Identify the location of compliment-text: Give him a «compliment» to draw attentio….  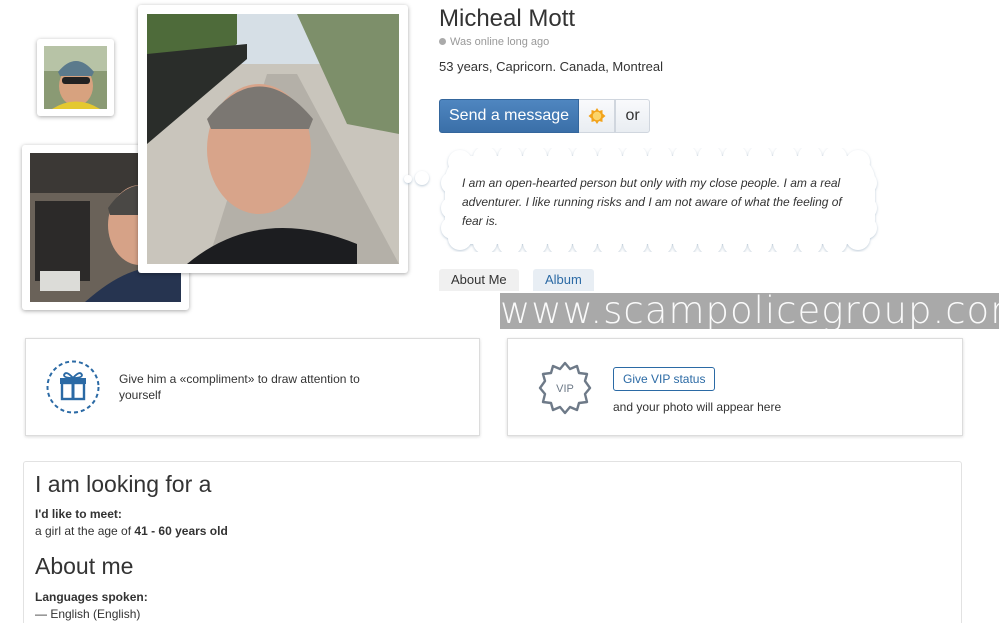
(239, 387).